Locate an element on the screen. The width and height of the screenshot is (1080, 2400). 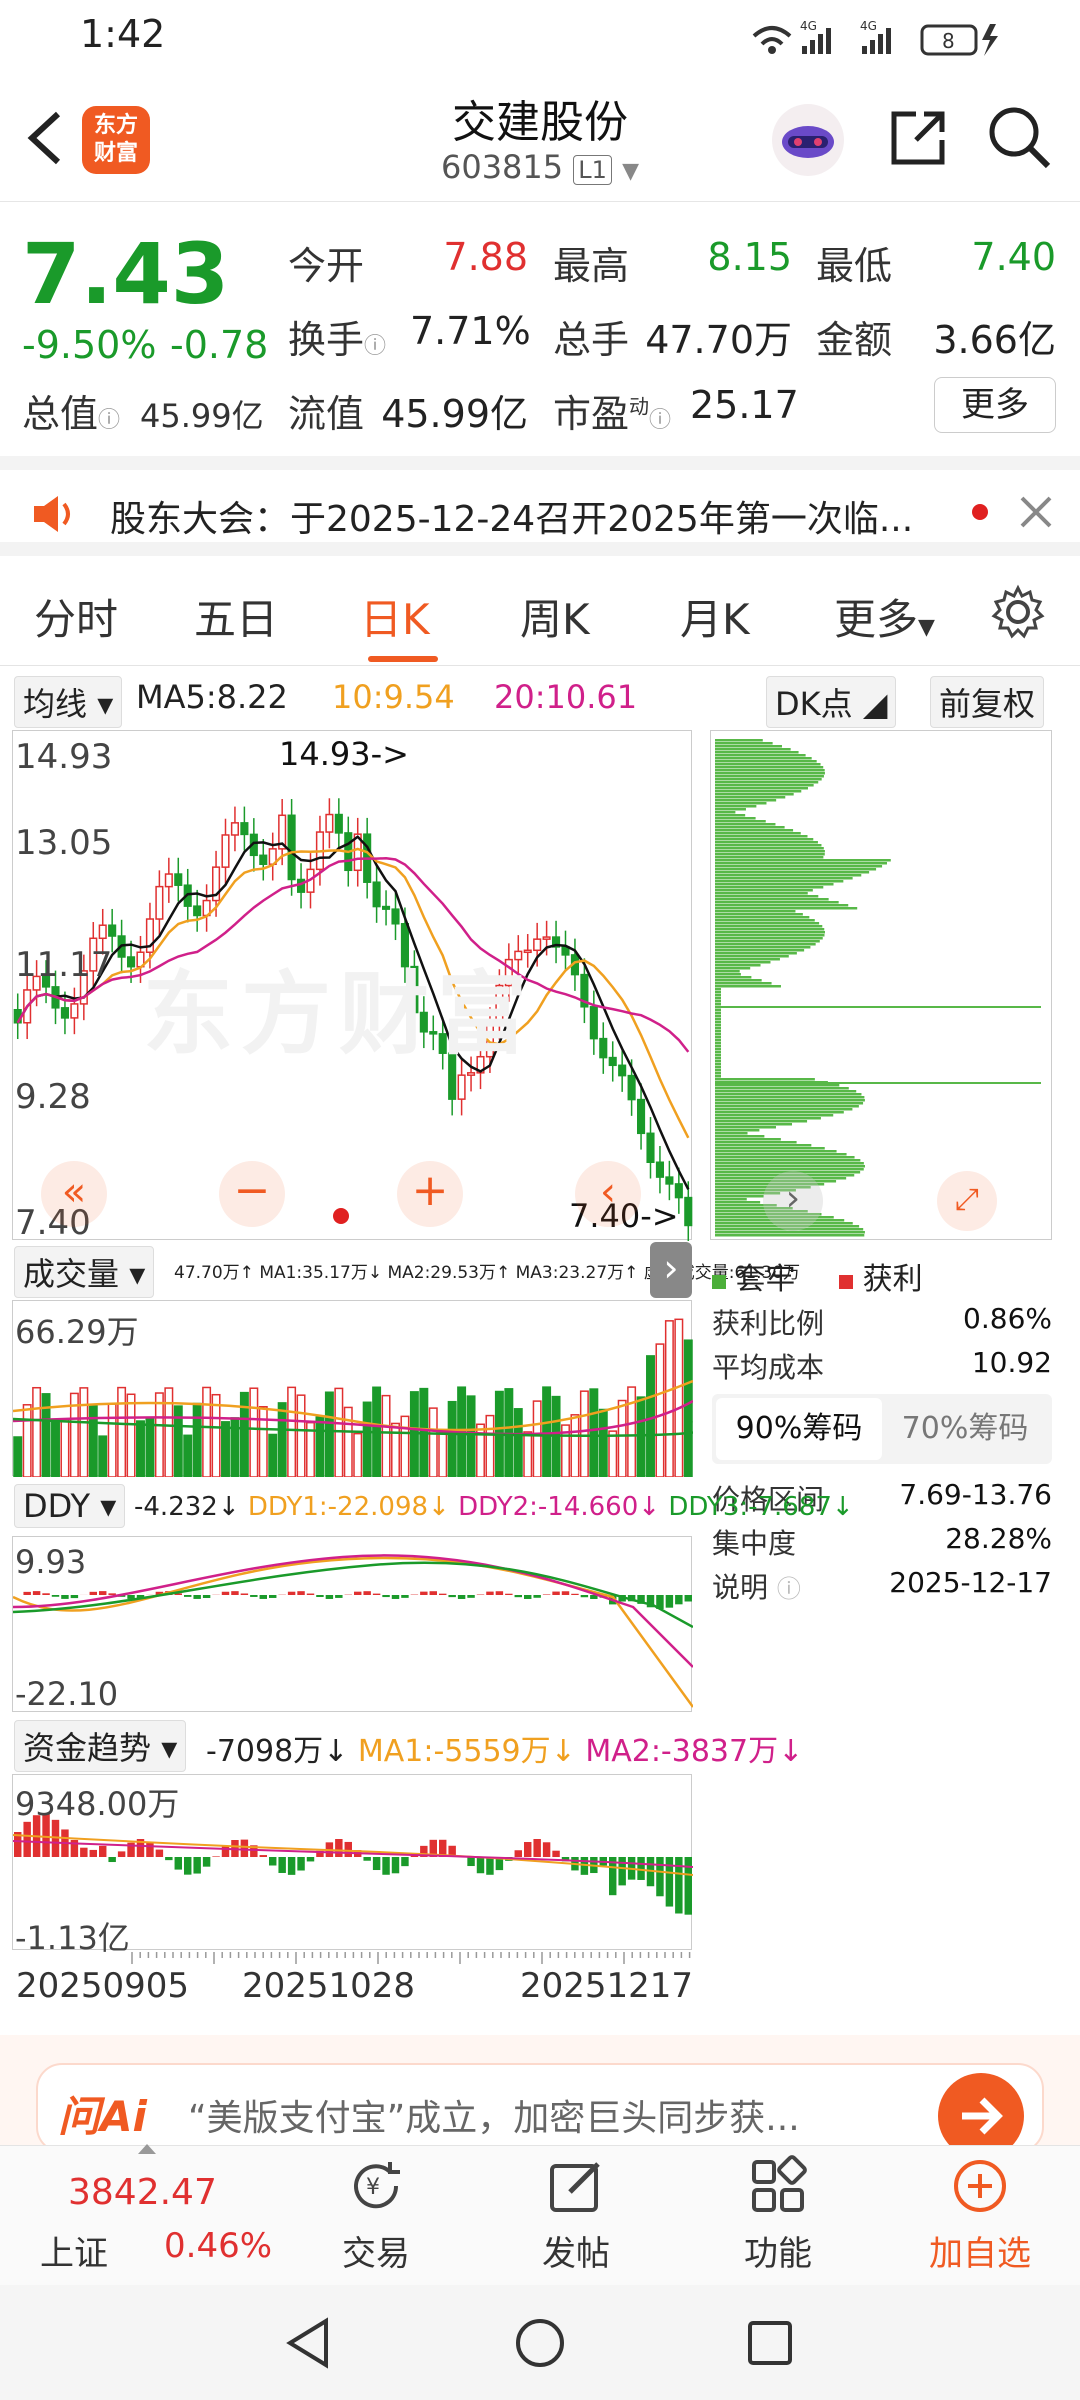
zoom-out-icon: − is located at coordinates (252, 1194).